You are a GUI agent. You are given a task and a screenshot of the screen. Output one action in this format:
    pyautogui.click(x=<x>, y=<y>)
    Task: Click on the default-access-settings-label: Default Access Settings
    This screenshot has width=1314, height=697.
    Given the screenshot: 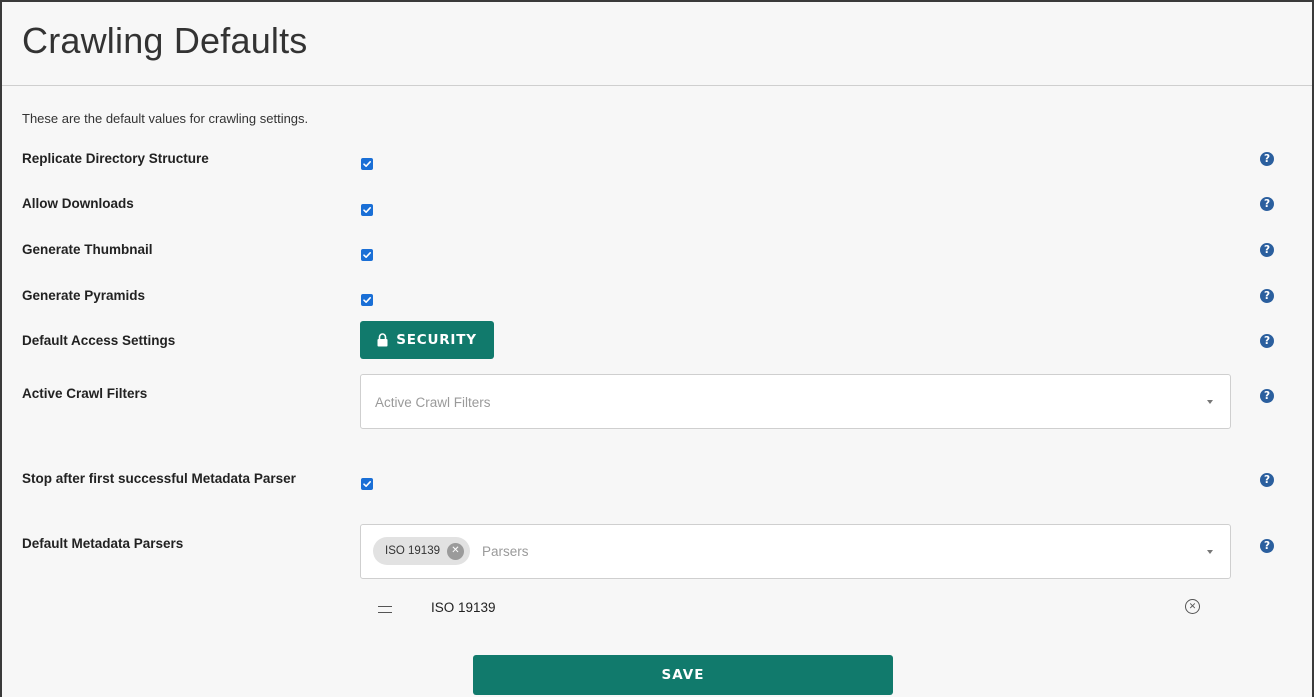 What is the action you would take?
    pyautogui.click(x=99, y=340)
    